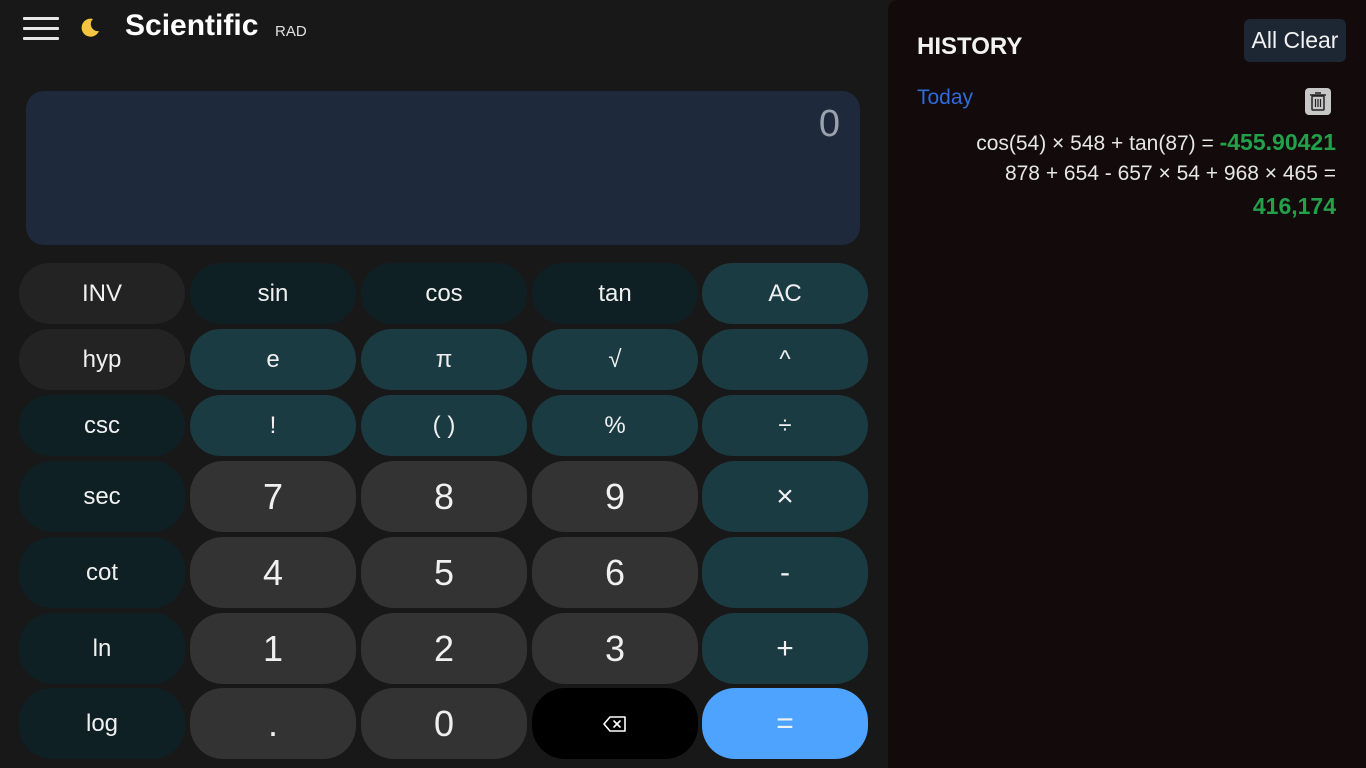 The height and width of the screenshot is (768, 1366). Describe the element at coordinates (273, 496) in the screenshot. I see `digit-7-button: 7` at that location.